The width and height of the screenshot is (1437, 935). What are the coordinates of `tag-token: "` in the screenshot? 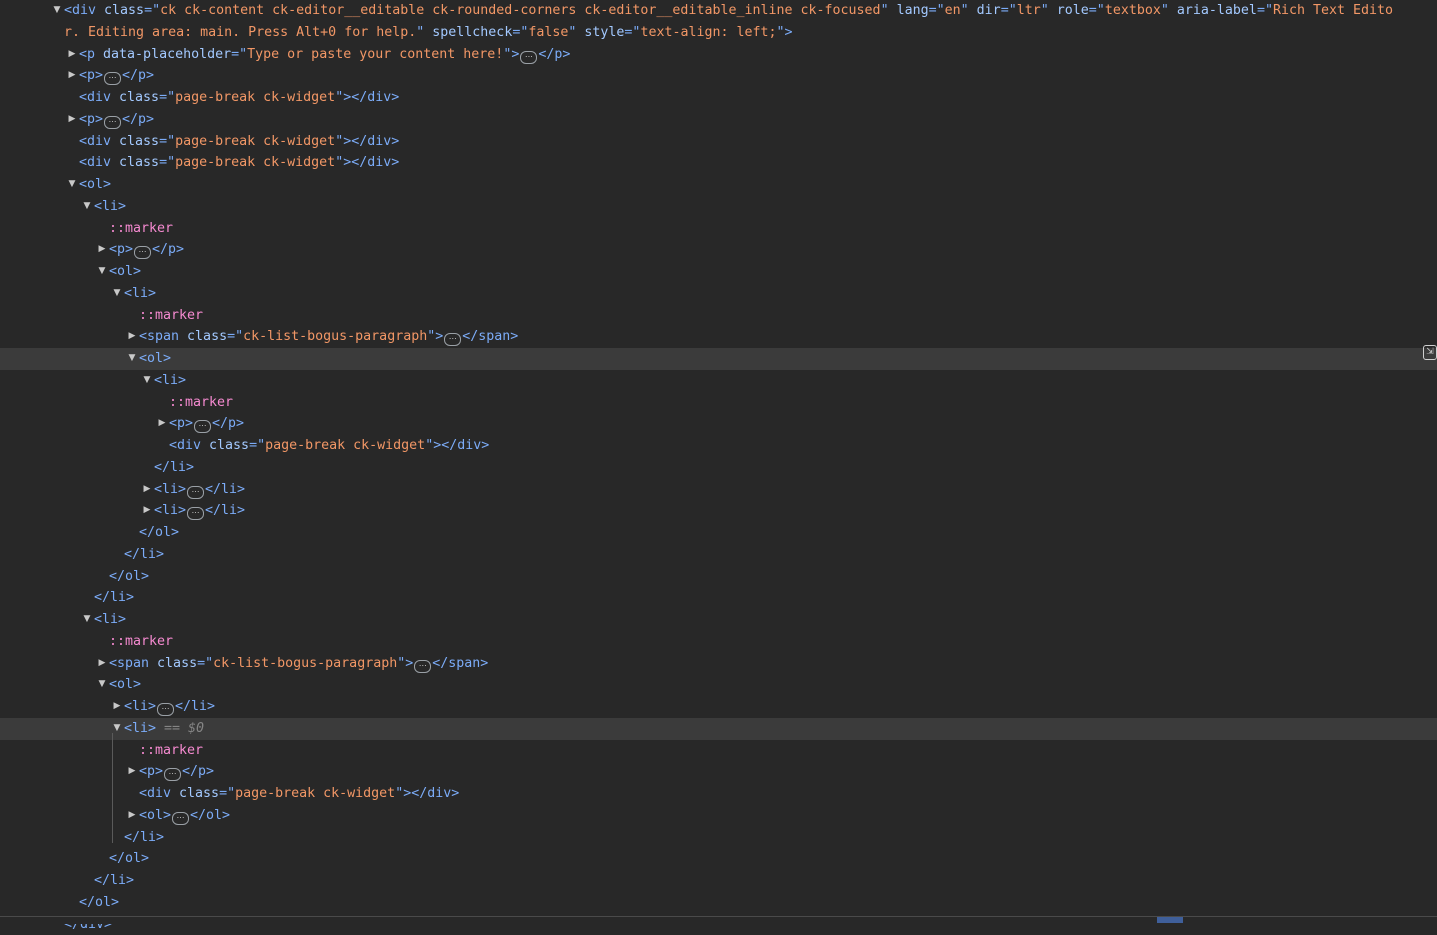 It's located at (889, 10).